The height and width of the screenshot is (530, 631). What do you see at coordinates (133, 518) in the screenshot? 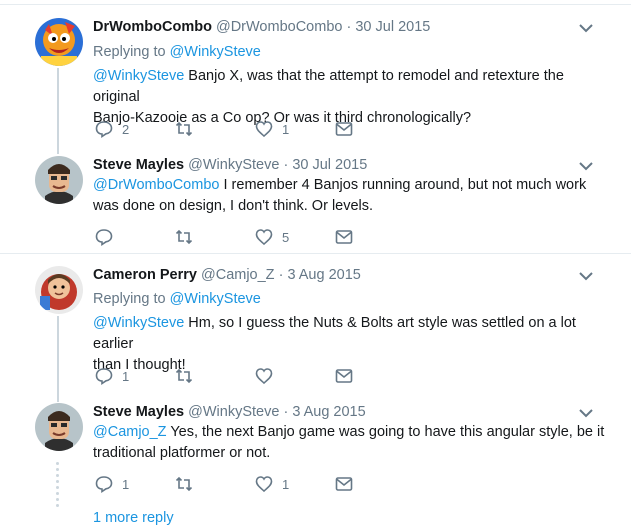
I see `show-more-replies-link: 1 more reply` at bounding box center [133, 518].